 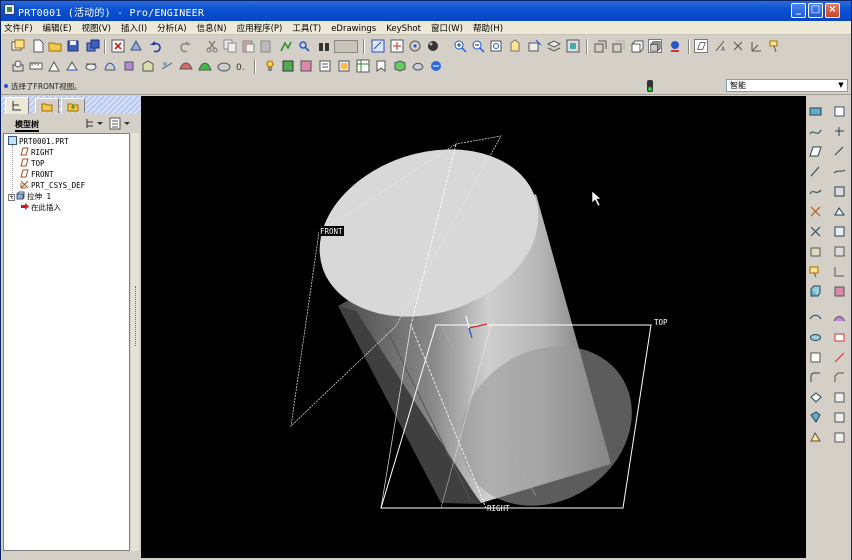 I want to click on no-hidden-icon, so click(x=637, y=46).